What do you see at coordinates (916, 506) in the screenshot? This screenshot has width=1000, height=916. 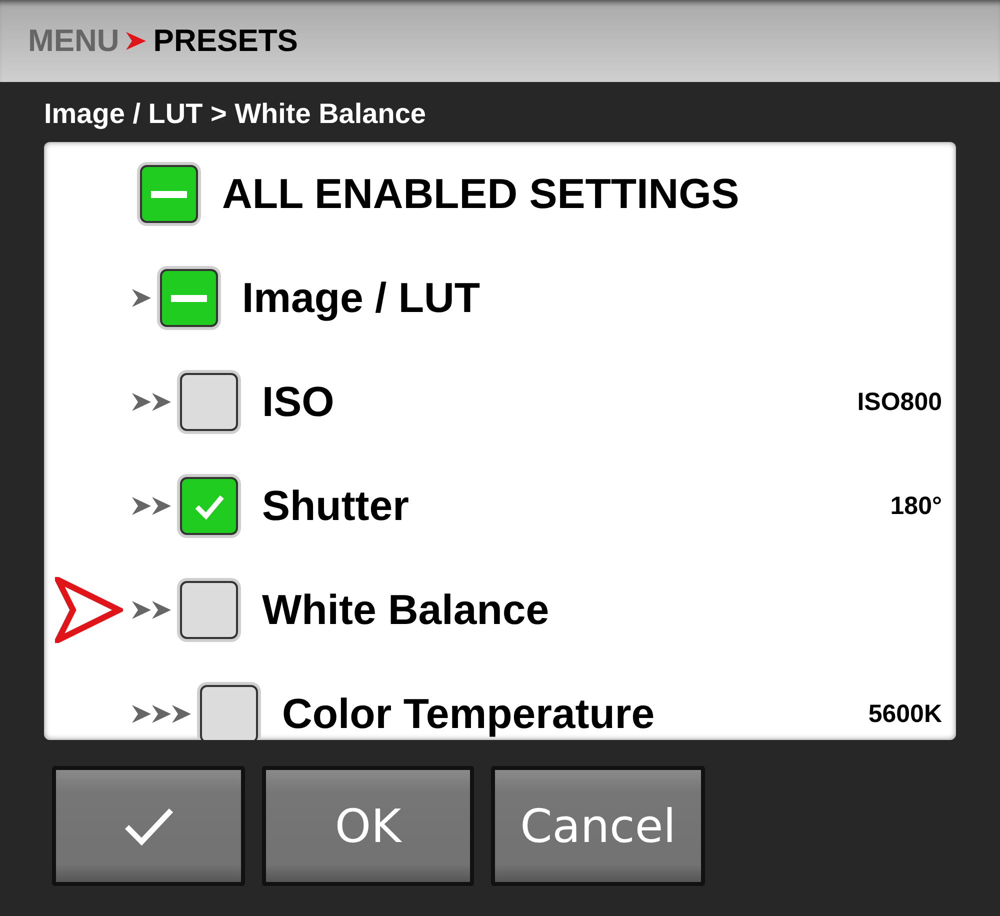 I see `setting-value: 180°` at bounding box center [916, 506].